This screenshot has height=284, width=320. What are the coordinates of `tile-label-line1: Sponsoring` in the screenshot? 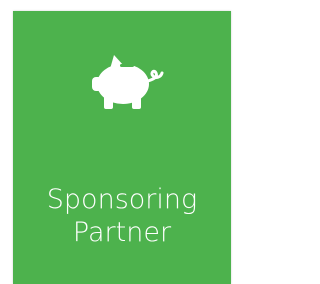 It's located at (122, 199).